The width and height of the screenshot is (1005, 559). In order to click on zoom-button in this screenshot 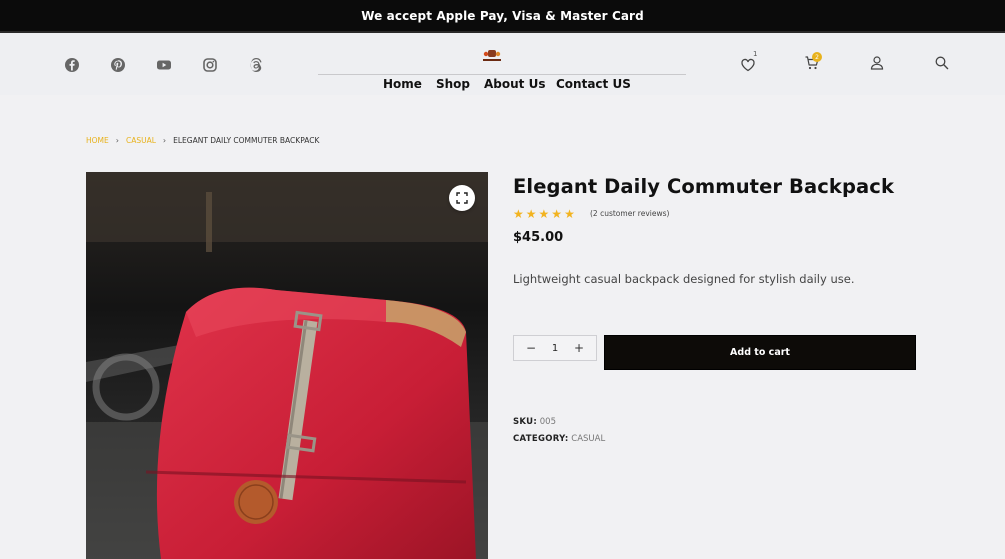, I will do `click(462, 198)`.